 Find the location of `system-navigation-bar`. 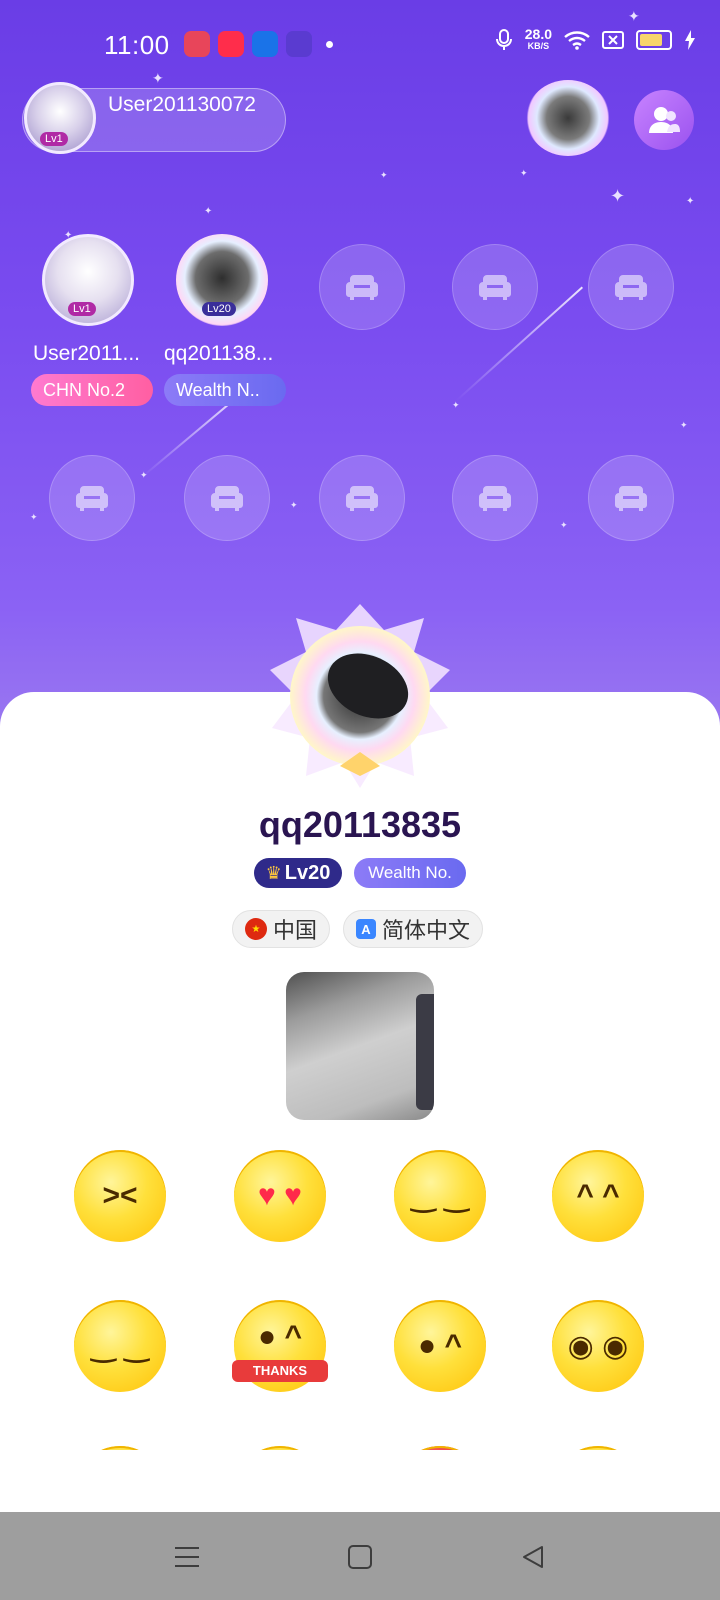

system-navigation-bar is located at coordinates (360, 1556).